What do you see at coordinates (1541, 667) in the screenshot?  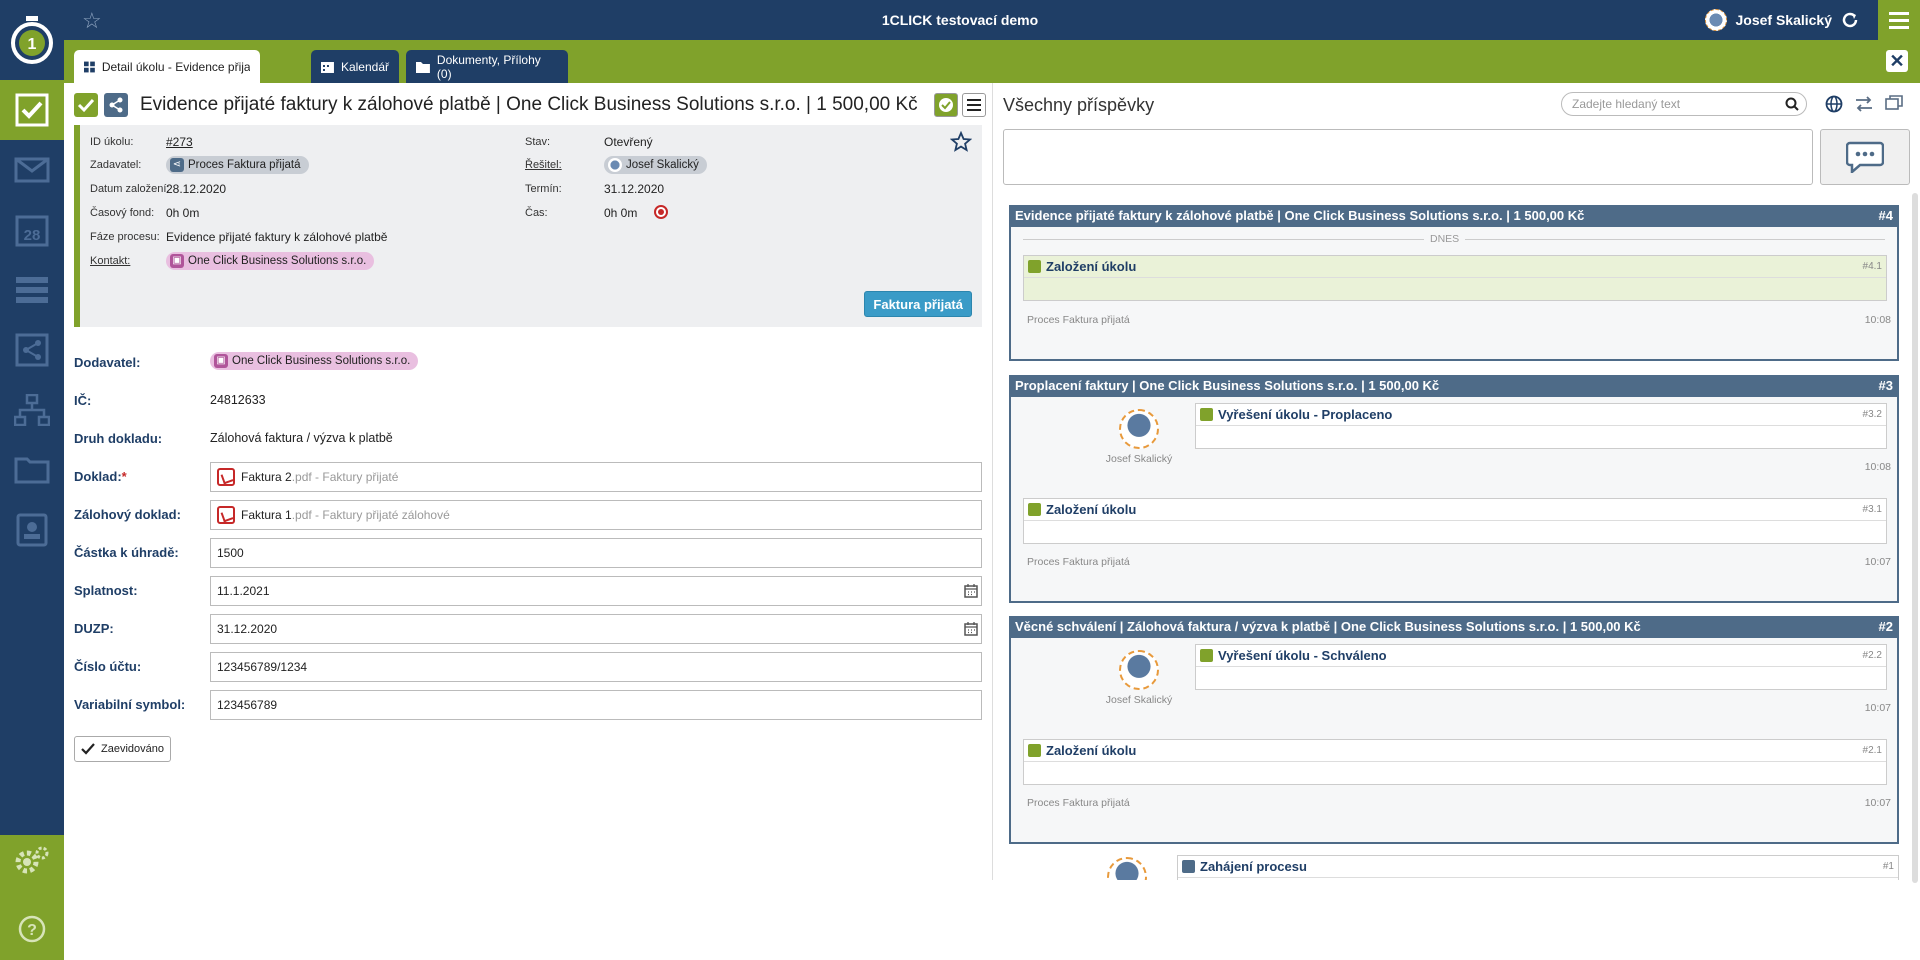 I see `feed-message: Vyřešení úkolu - Schváleno #2.2` at bounding box center [1541, 667].